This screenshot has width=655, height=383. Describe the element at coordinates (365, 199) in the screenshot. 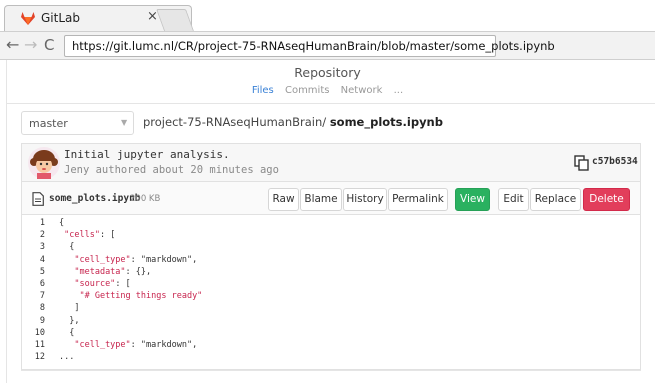

I see `history-button: History` at that location.